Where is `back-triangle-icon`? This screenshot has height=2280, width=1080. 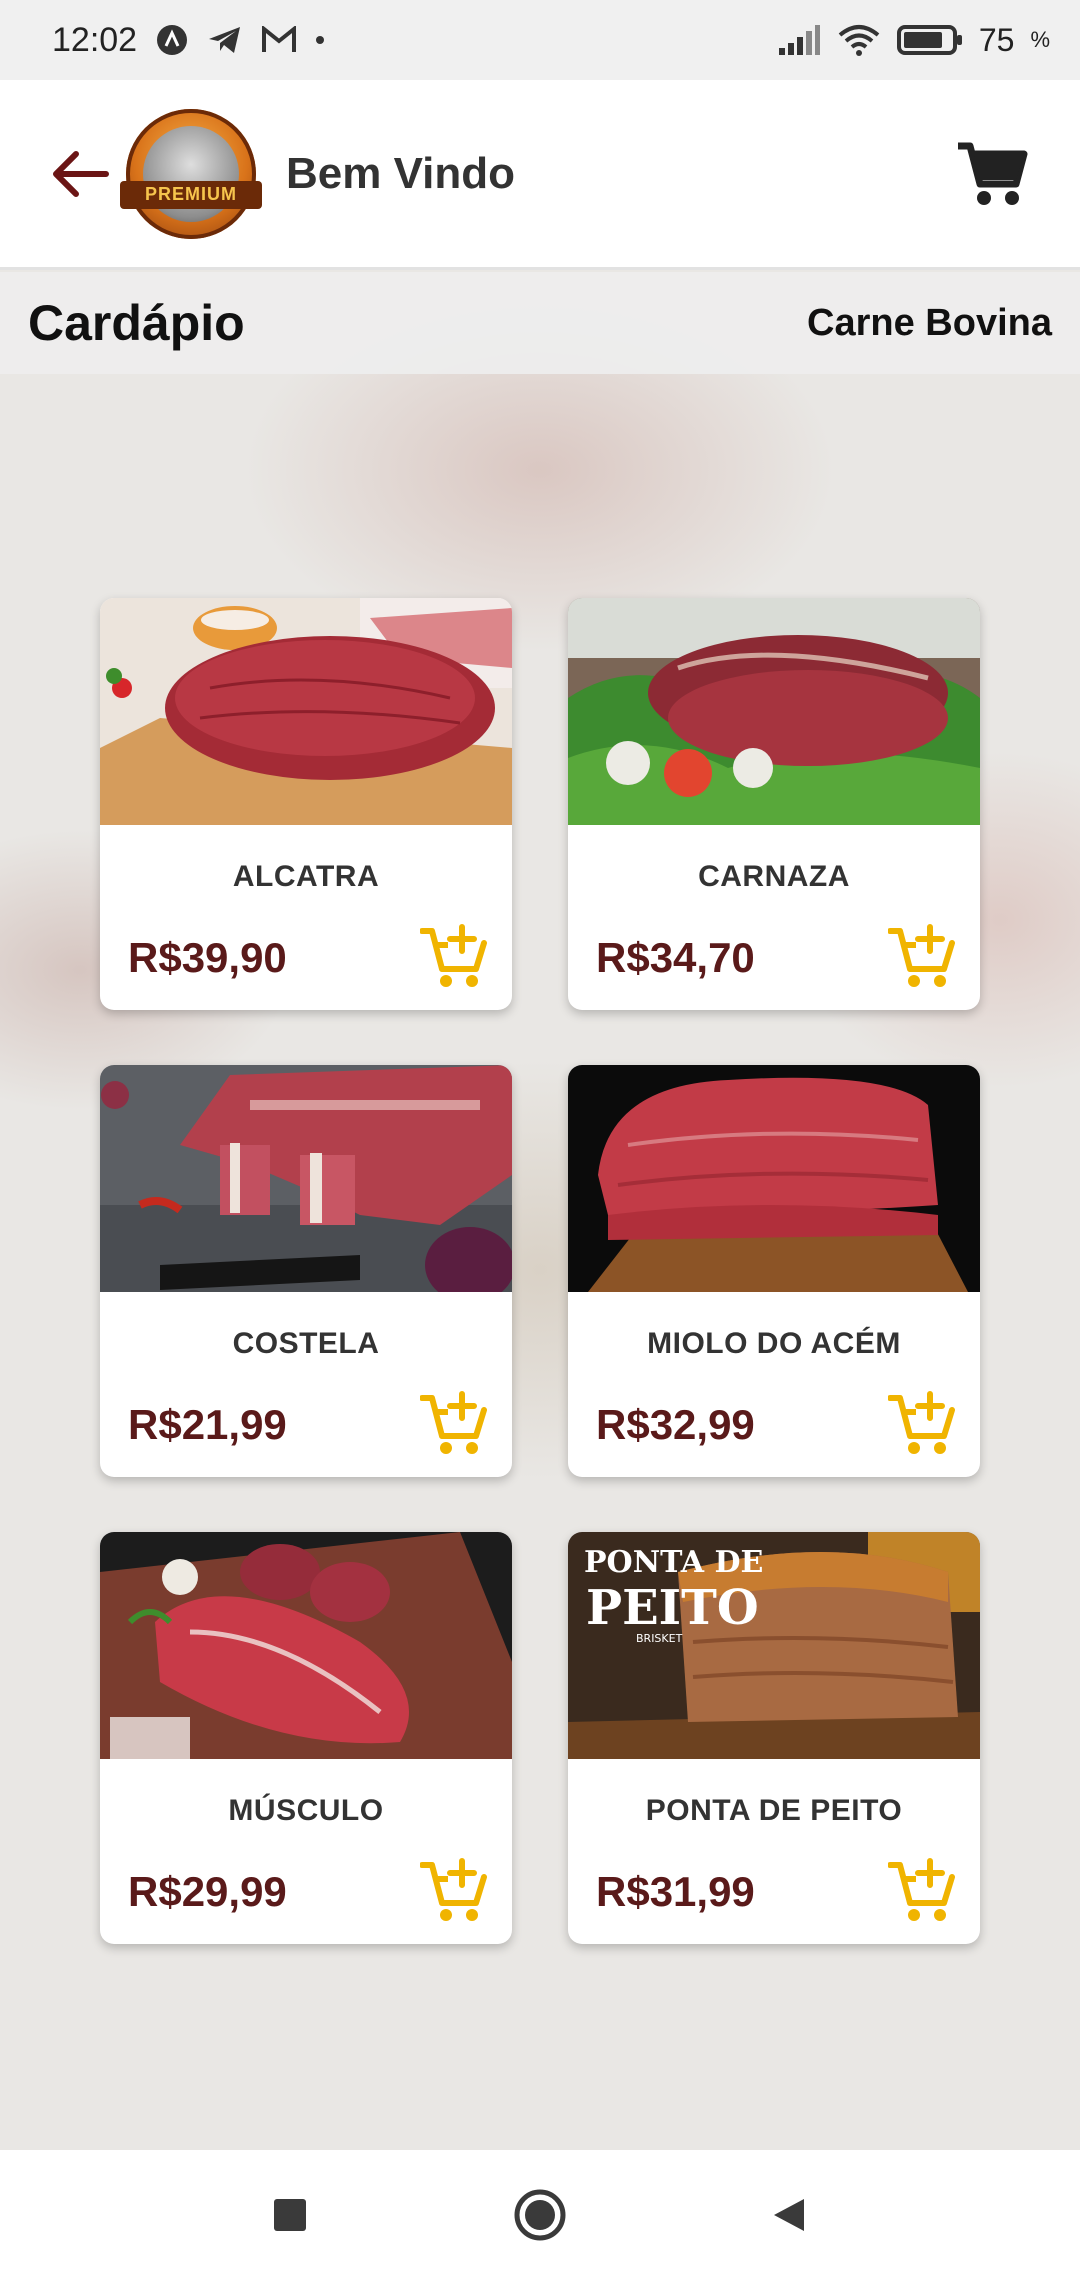
back-triangle-icon is located at coordinates (789, 2215).